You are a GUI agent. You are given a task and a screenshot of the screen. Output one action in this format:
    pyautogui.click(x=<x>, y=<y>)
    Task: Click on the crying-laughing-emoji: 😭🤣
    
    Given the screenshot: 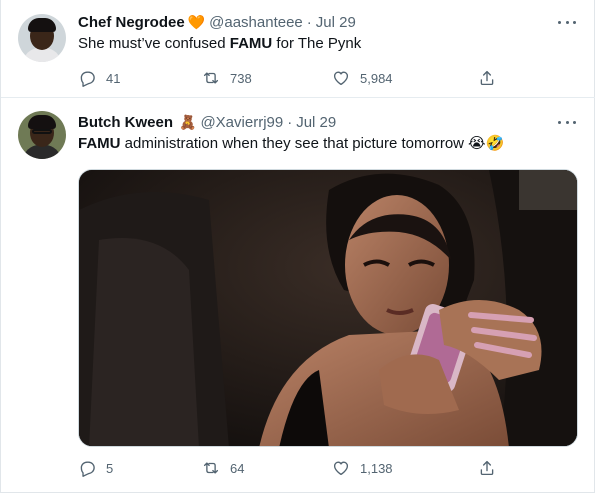 What is the action you would take?
    pyautogui.click(x=486, y=143)
    